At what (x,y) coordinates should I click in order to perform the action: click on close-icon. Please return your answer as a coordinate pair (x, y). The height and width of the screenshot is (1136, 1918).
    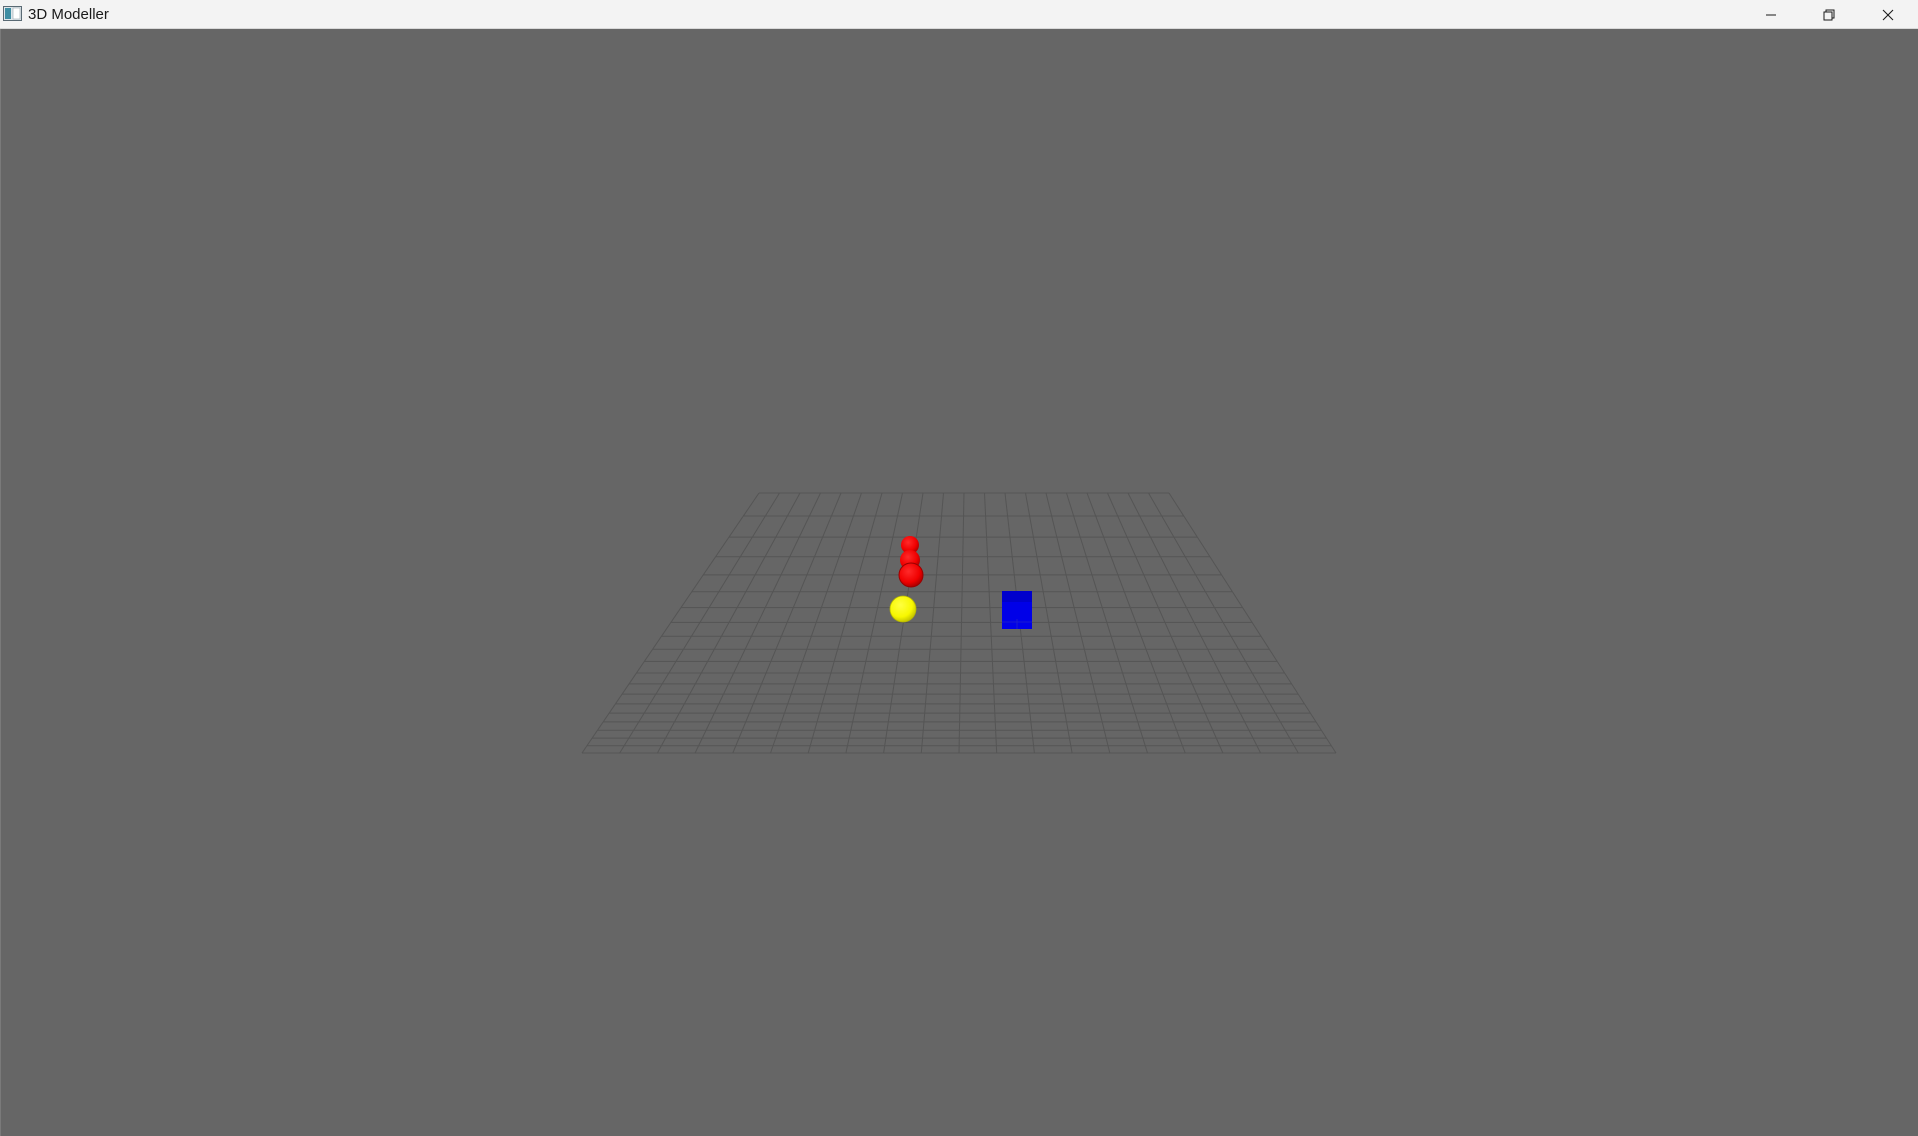
    Looking at the image, I should click on (1888, 15).